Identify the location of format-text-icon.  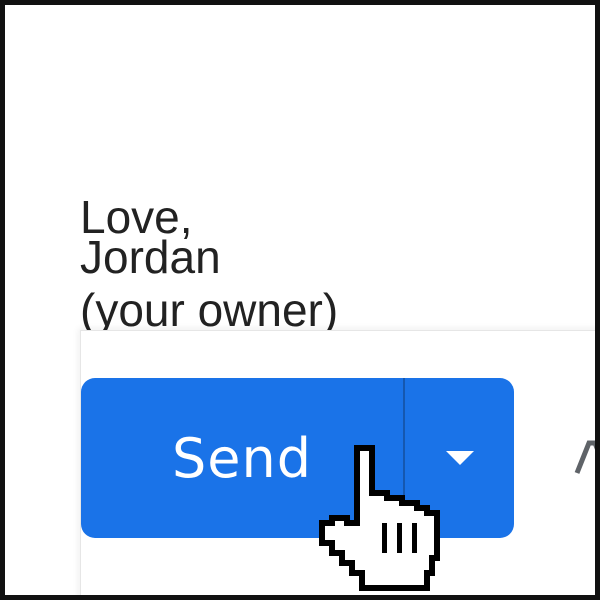
(584, 464).